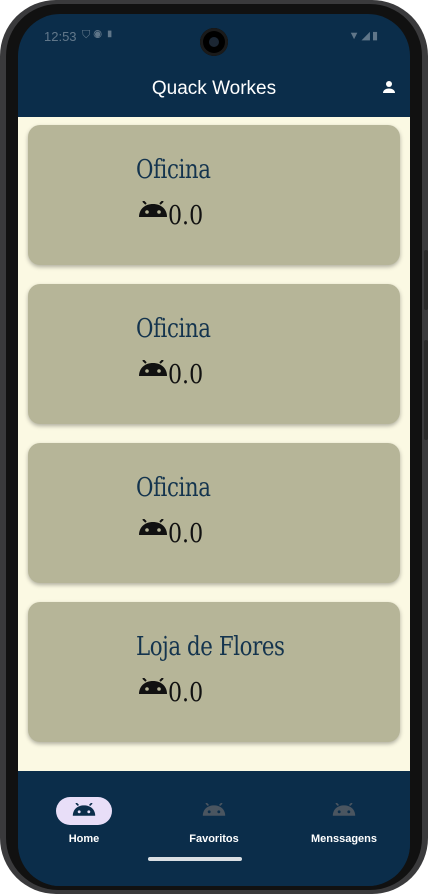  I want to click on nav-item-home: Home, so click(84, 818).